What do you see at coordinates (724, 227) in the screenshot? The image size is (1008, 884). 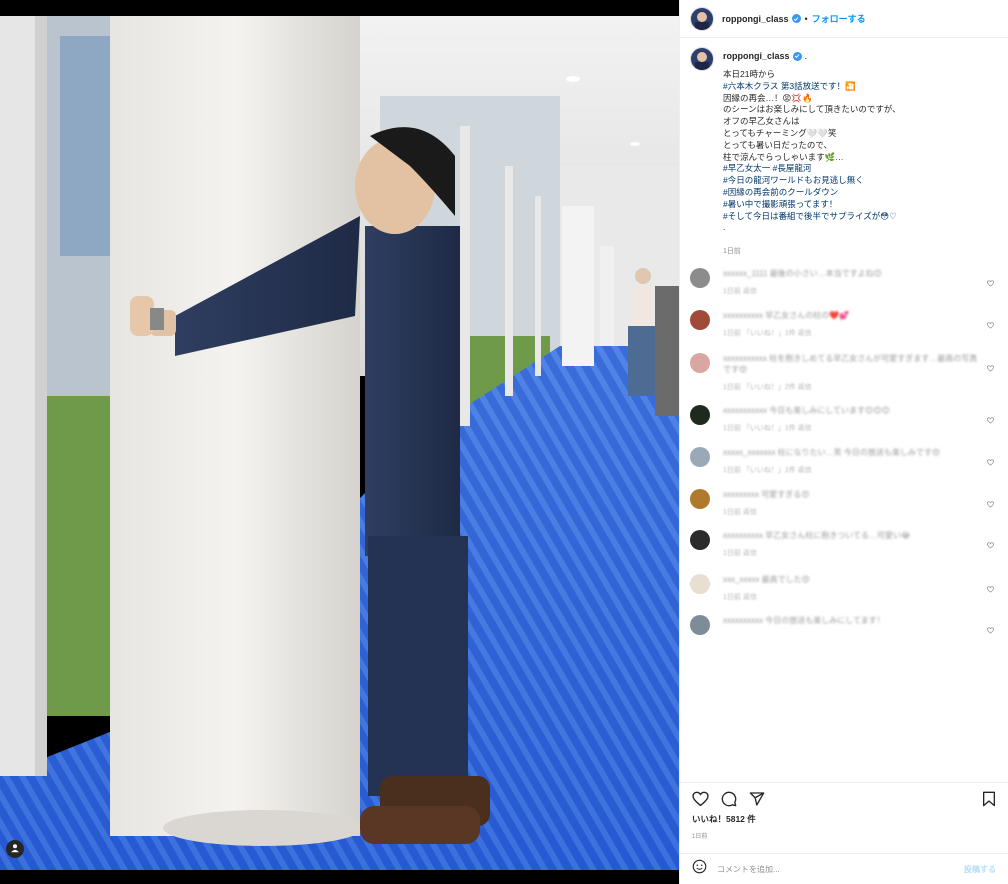 I see `caption-line: .` at bounding box center [724, 227].